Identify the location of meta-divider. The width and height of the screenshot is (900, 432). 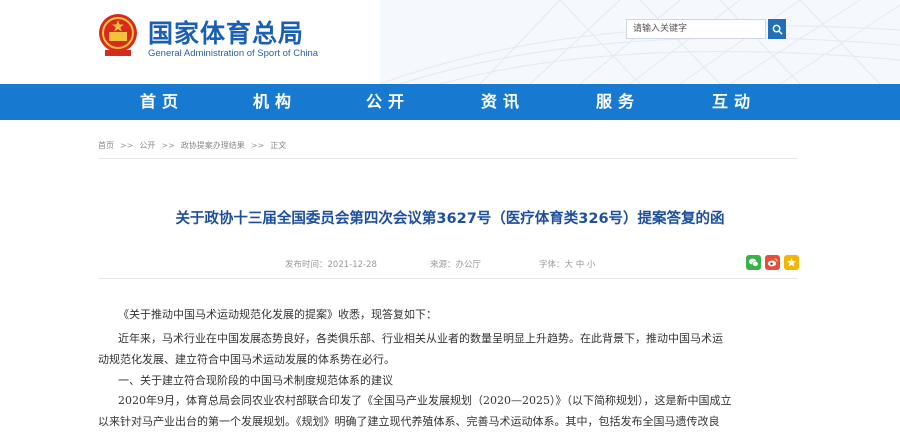
(448, 278).